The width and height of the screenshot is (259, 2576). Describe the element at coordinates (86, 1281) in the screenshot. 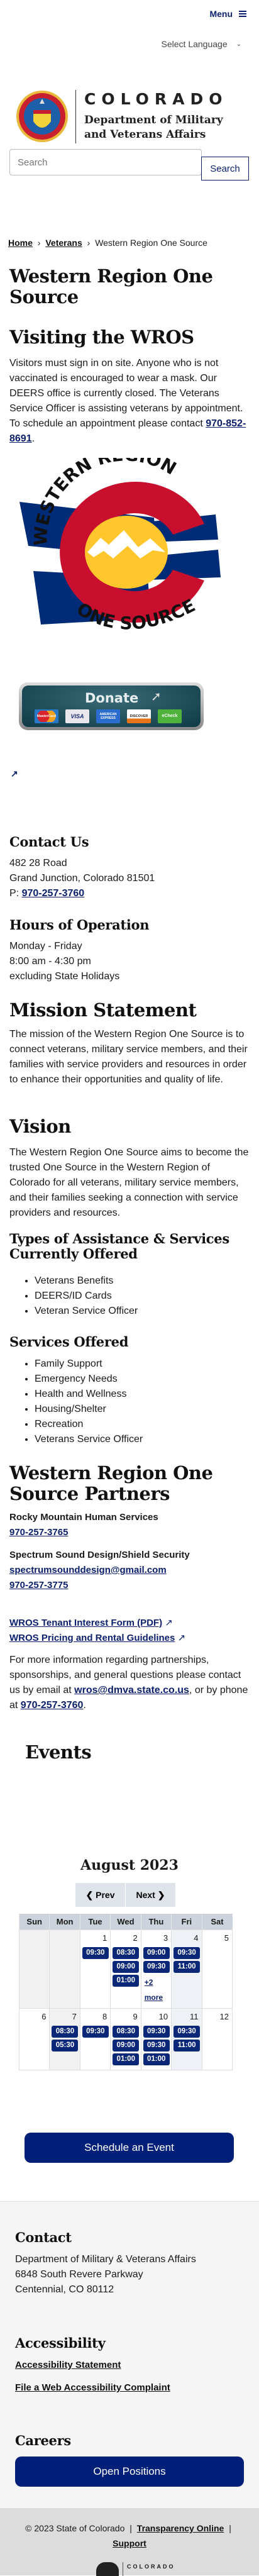

I see `list-item: Veterans Benefits` at that location.